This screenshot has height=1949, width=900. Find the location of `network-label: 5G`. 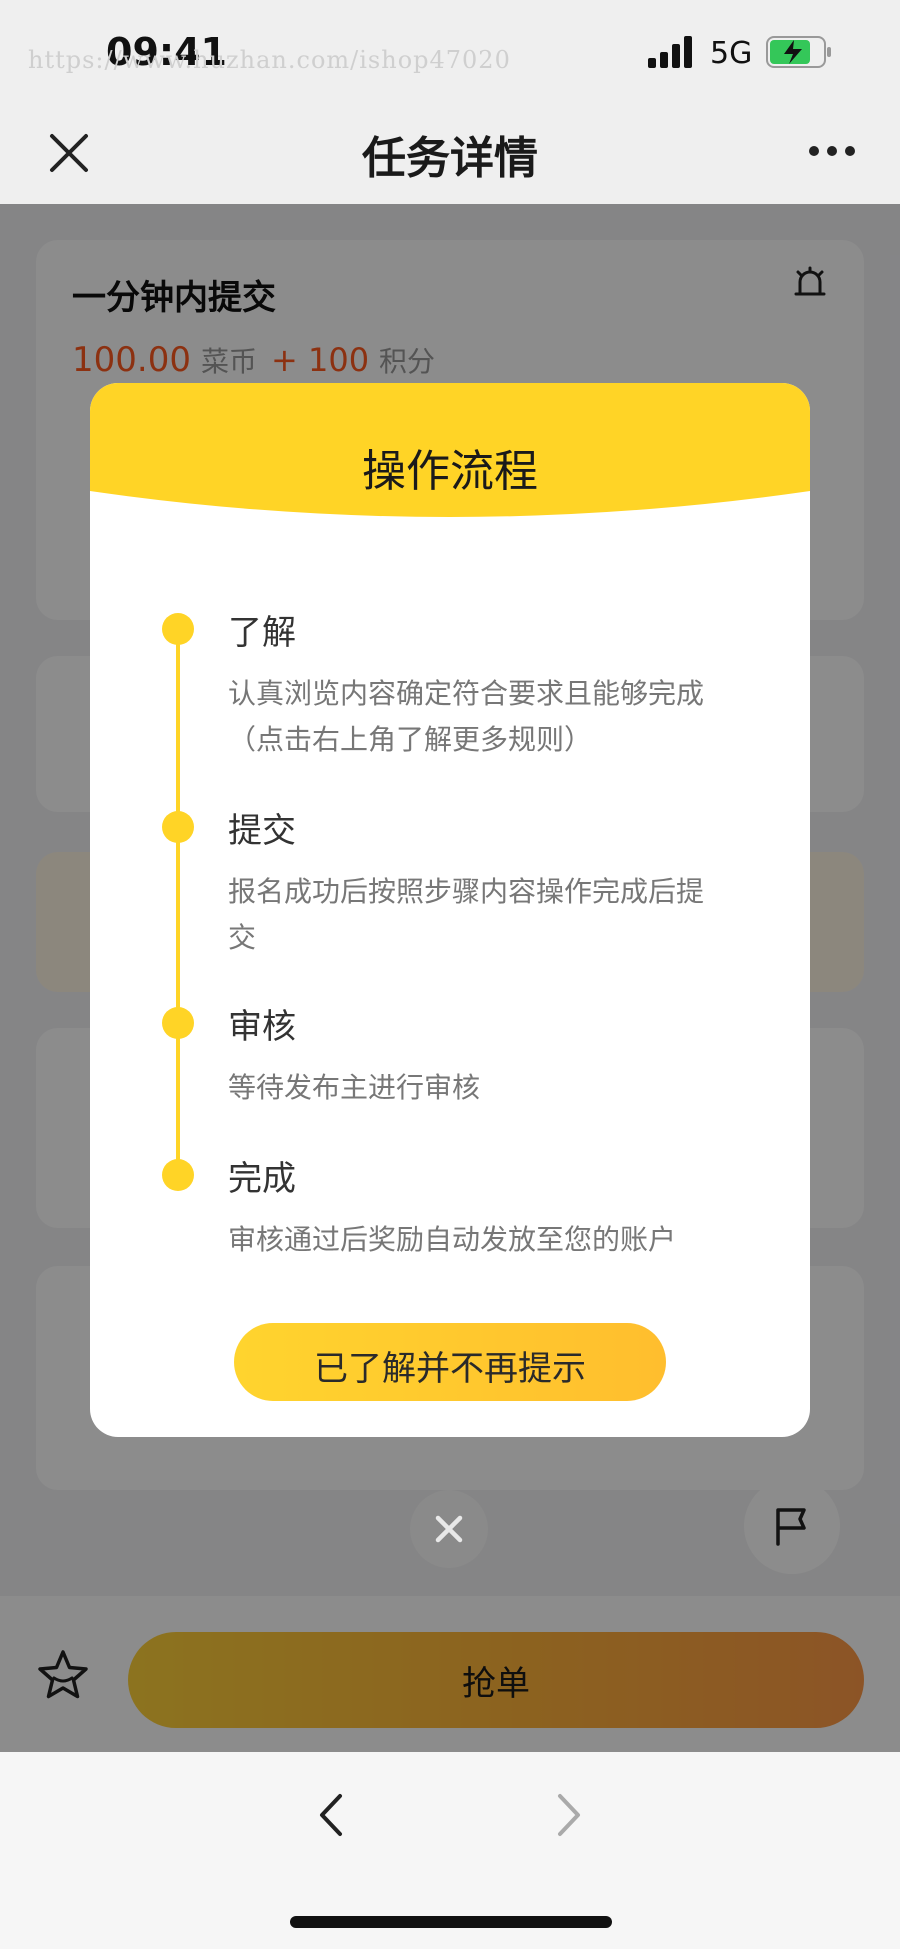

network-label: 5G is located at coordinates (731, 53).